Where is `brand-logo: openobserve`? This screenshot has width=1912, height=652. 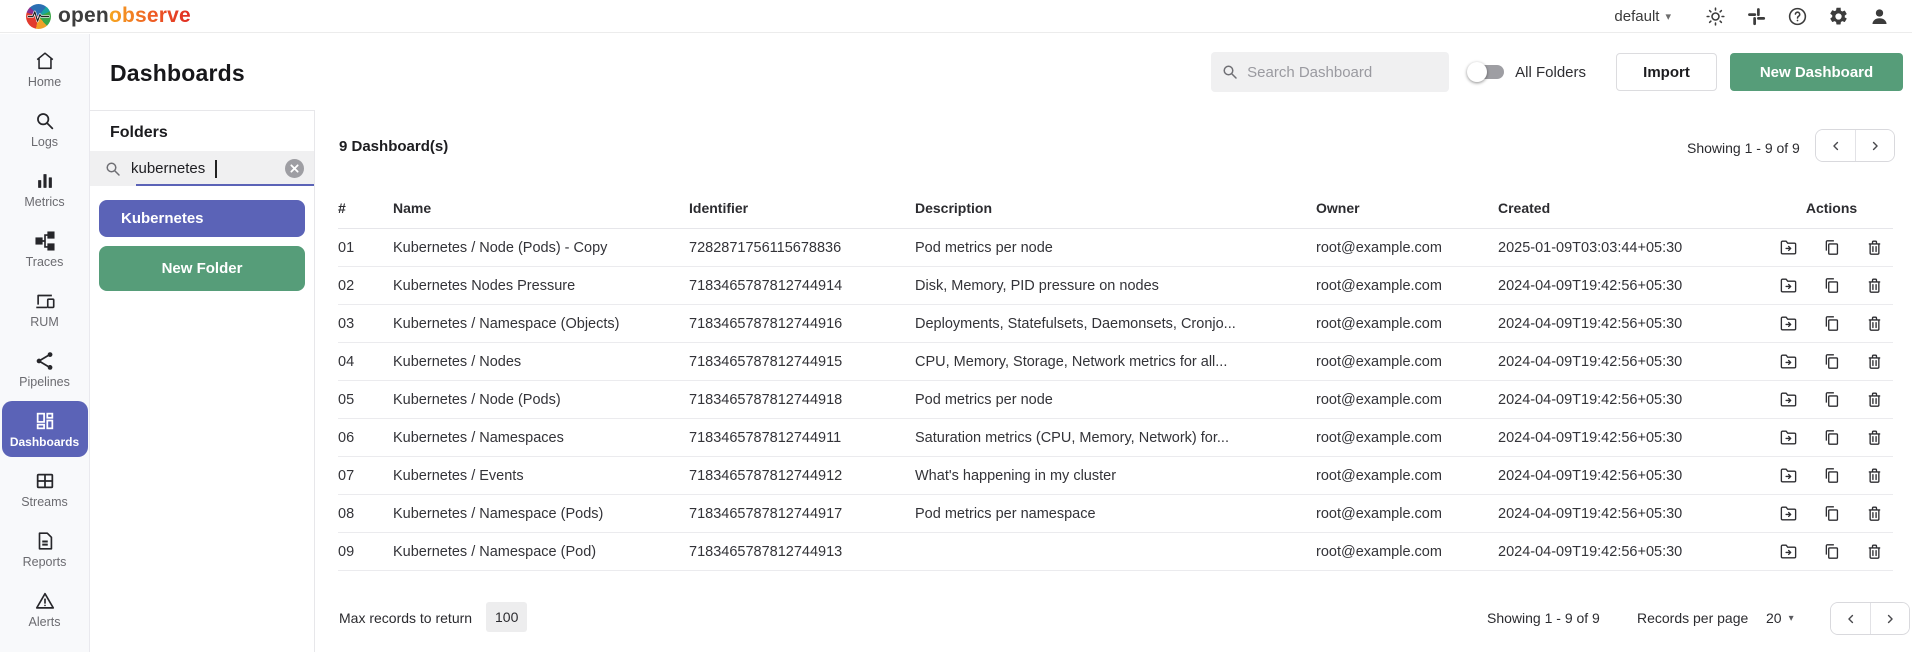
brand-logo: openobserve is located at coordinates (95, 16).